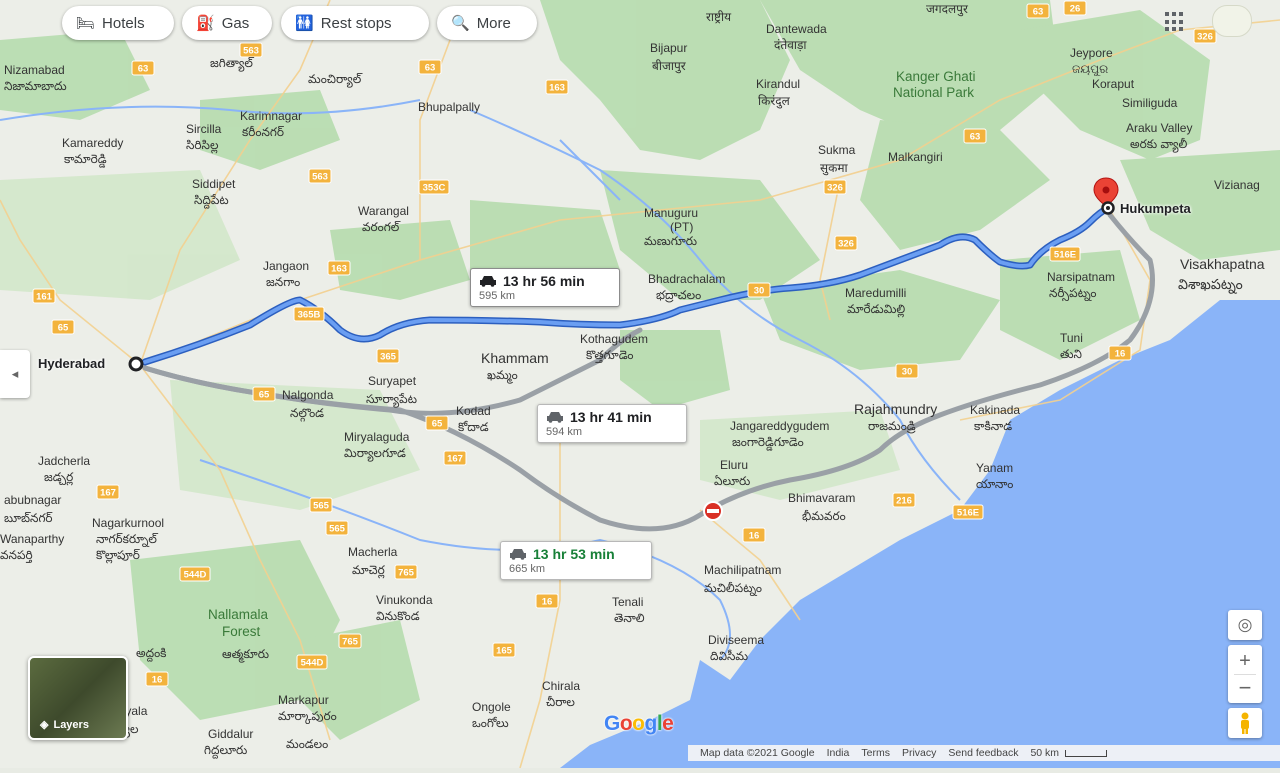 This screenshot has height=773, width=1280. What do you see at coordinates (975, 137) in the screenshot?
I see `highway-number: 63` at bounding box center [975, 137].